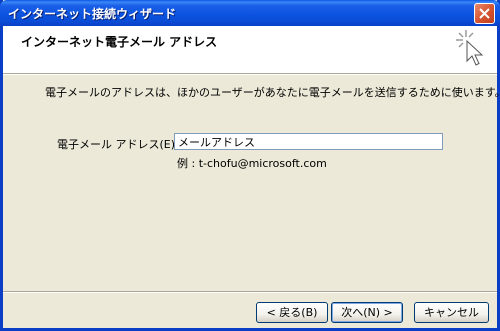 This screenshot has height=331, width=500. Describe the element at coordinates (119, 42) in the screenshot. I see `page-title: インターネット電子メール アドレス` at that location.